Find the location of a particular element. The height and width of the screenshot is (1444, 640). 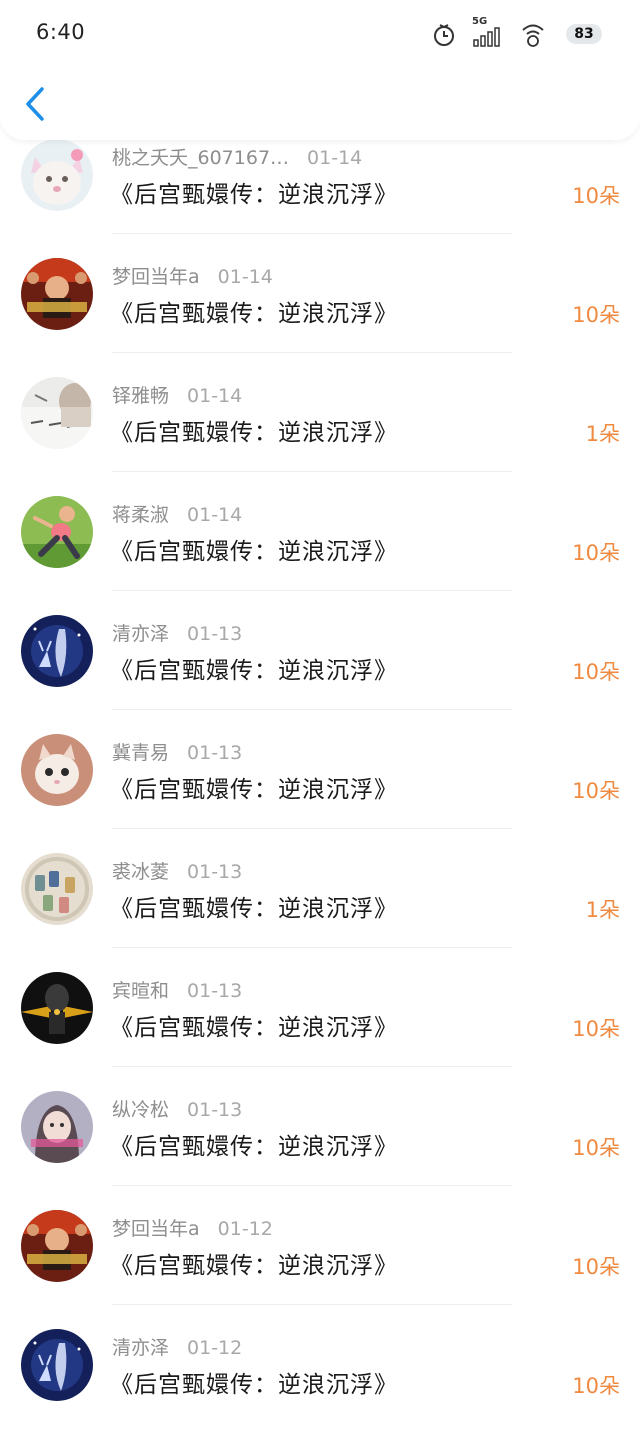

list-item: 梦回当年a 01-14 《后宫甄嬛传：逆浪沉浮》 10朵 is located at coordinates (320, 313).